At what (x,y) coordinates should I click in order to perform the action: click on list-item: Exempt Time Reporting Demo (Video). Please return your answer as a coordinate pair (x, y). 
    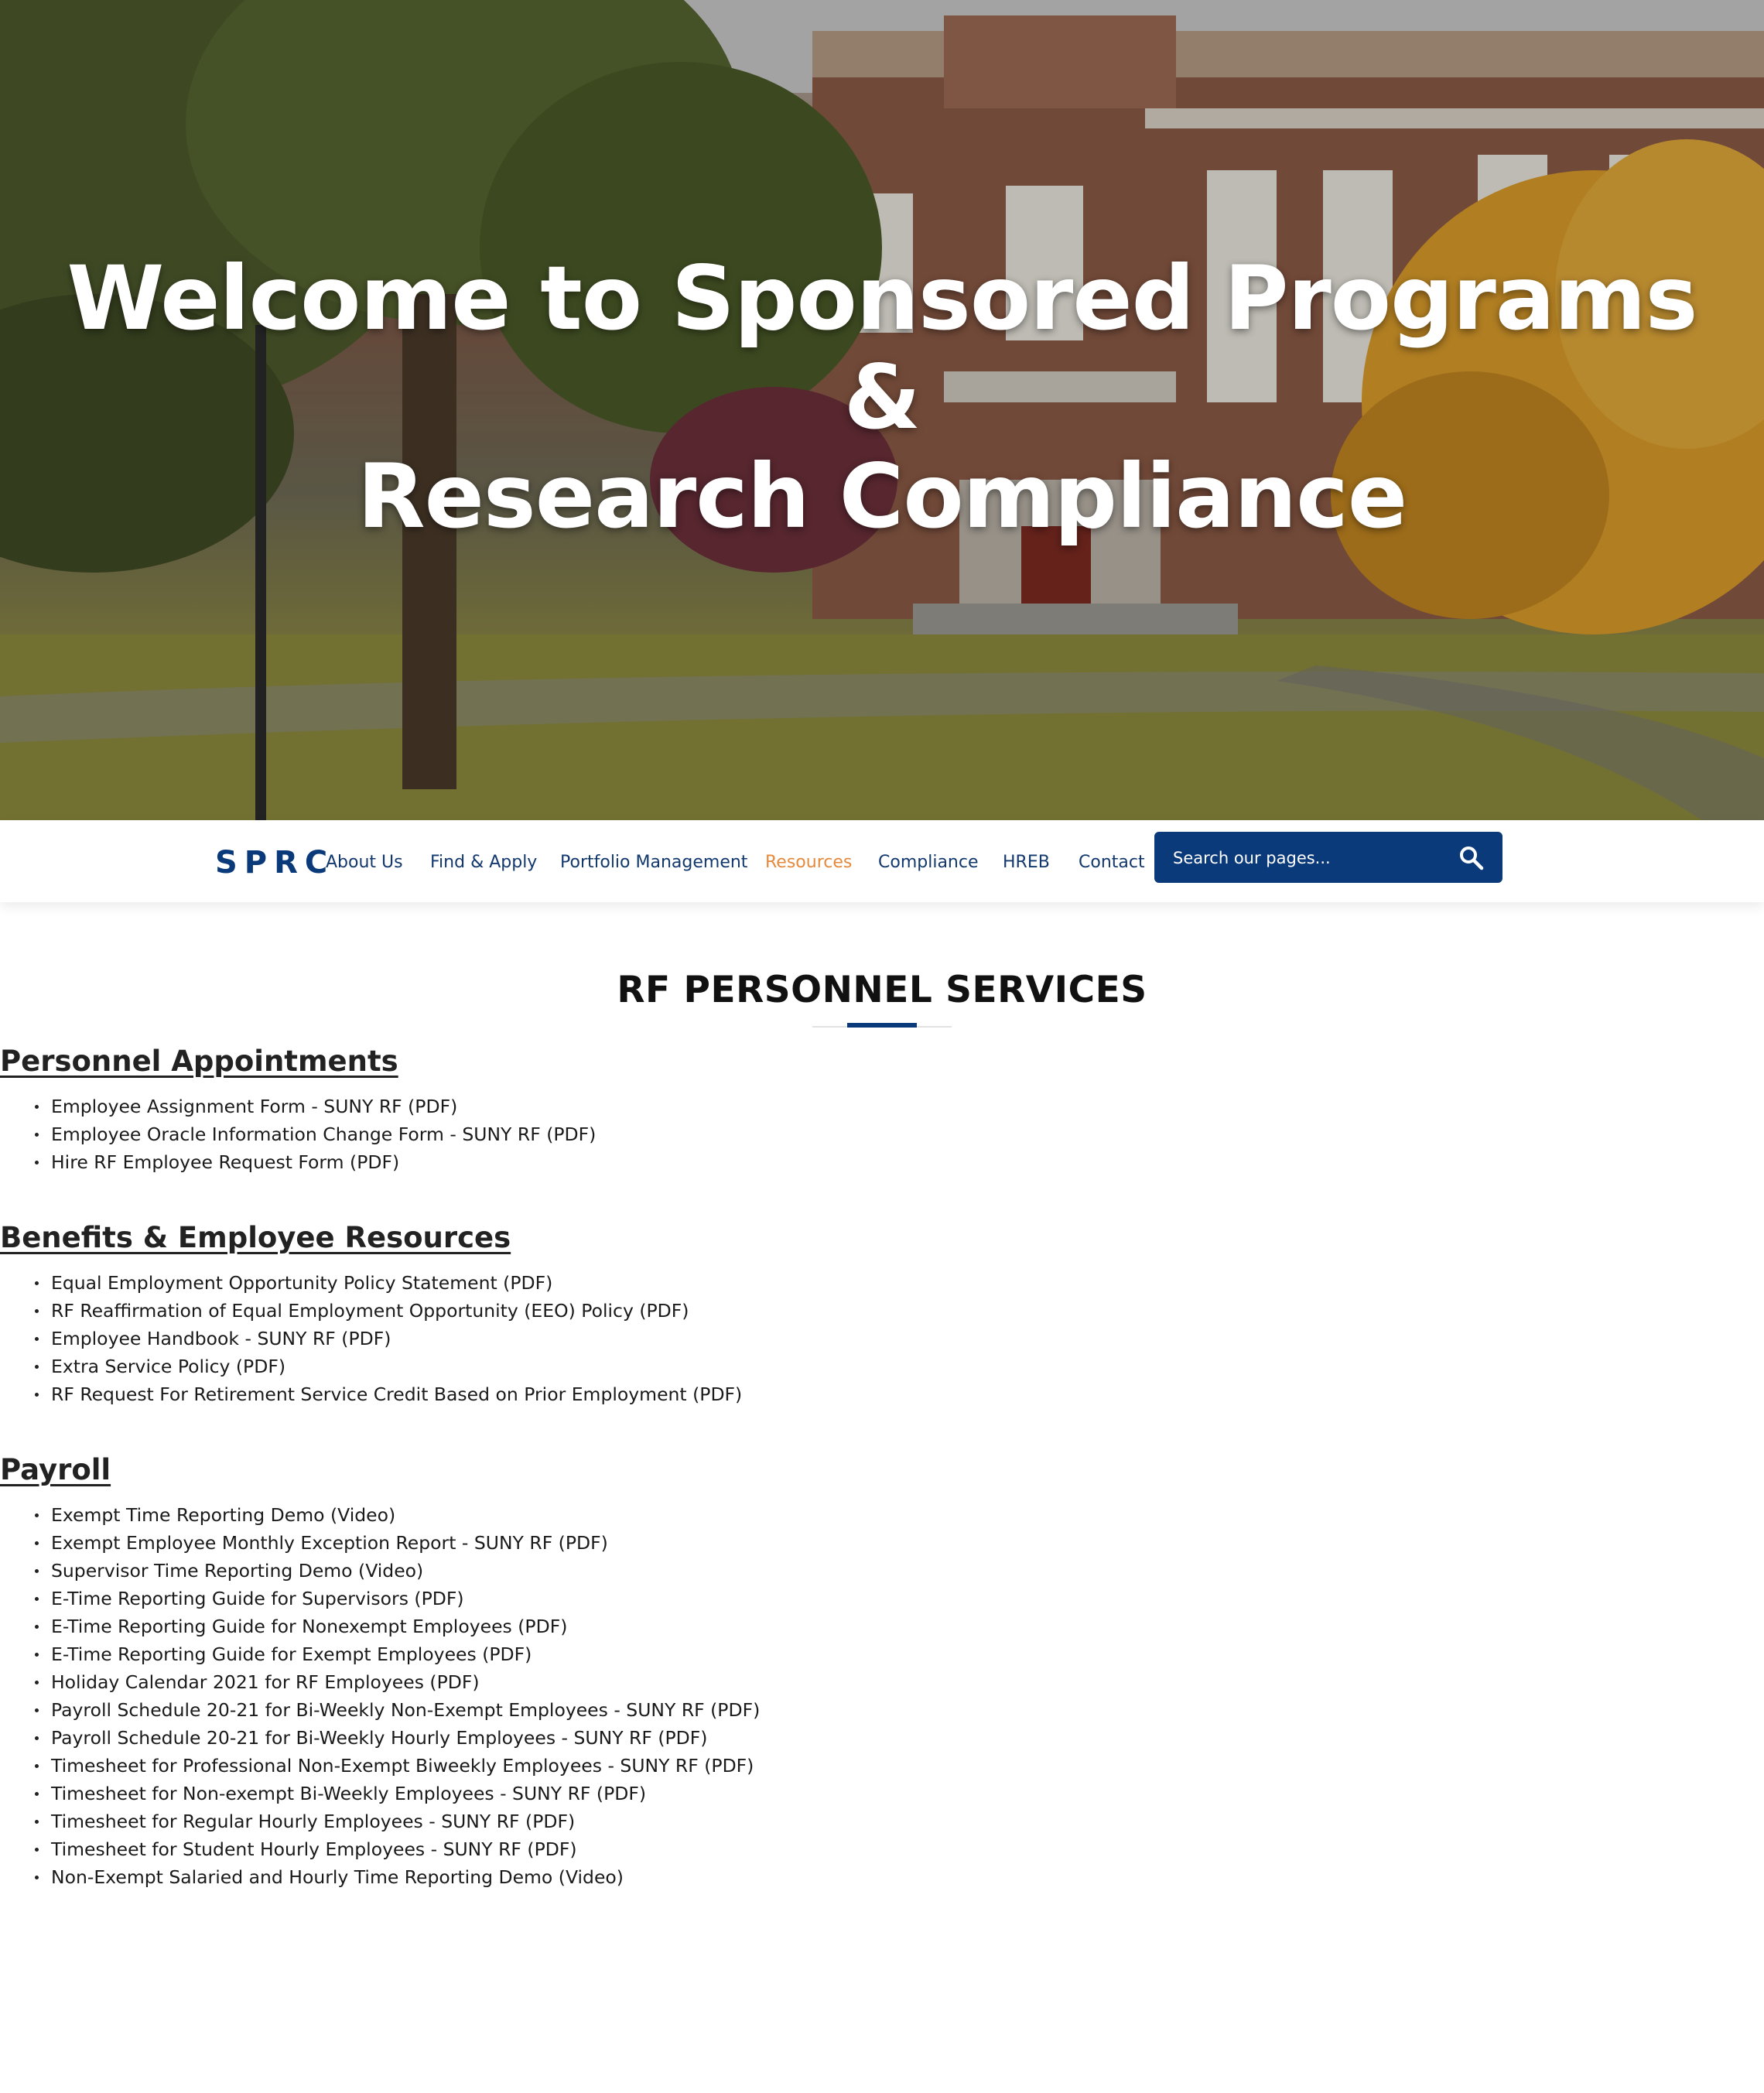
    Looking at the image, I should click on (380, 1515).